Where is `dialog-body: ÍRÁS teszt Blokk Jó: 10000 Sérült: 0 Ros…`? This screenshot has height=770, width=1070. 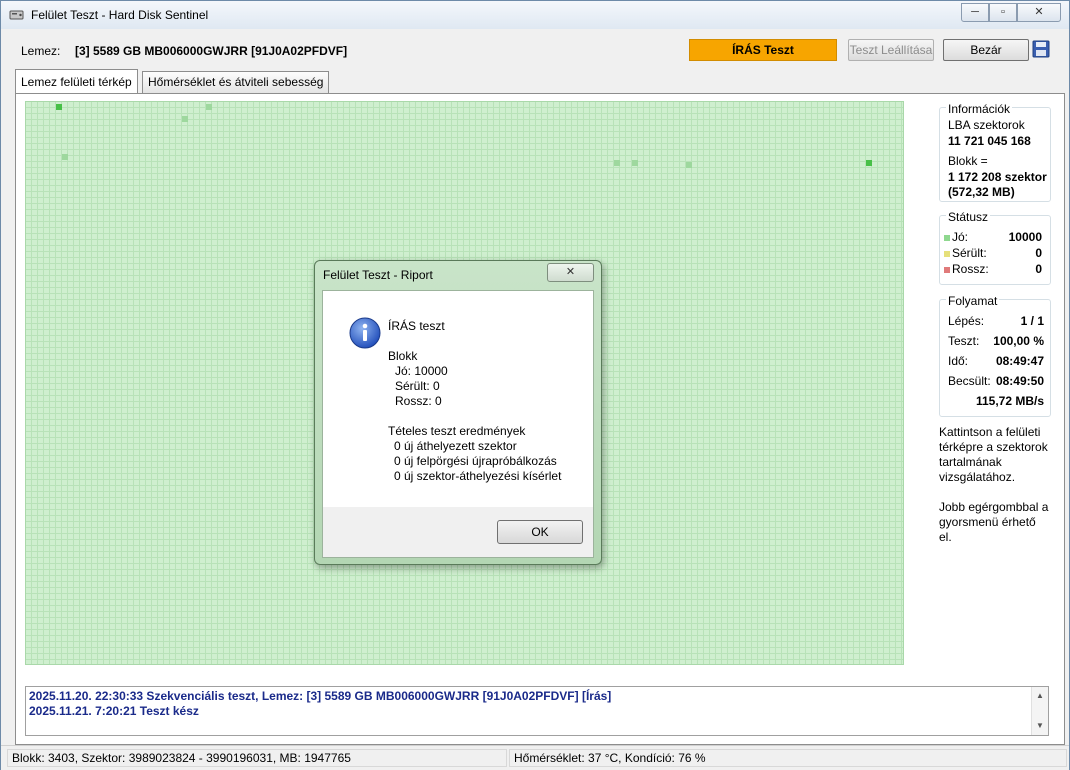
dialog-body: ÍRÁS teszt Blokk Jó: 10000 Sérült: 0 Ros… is located at coordinates (458, 399).